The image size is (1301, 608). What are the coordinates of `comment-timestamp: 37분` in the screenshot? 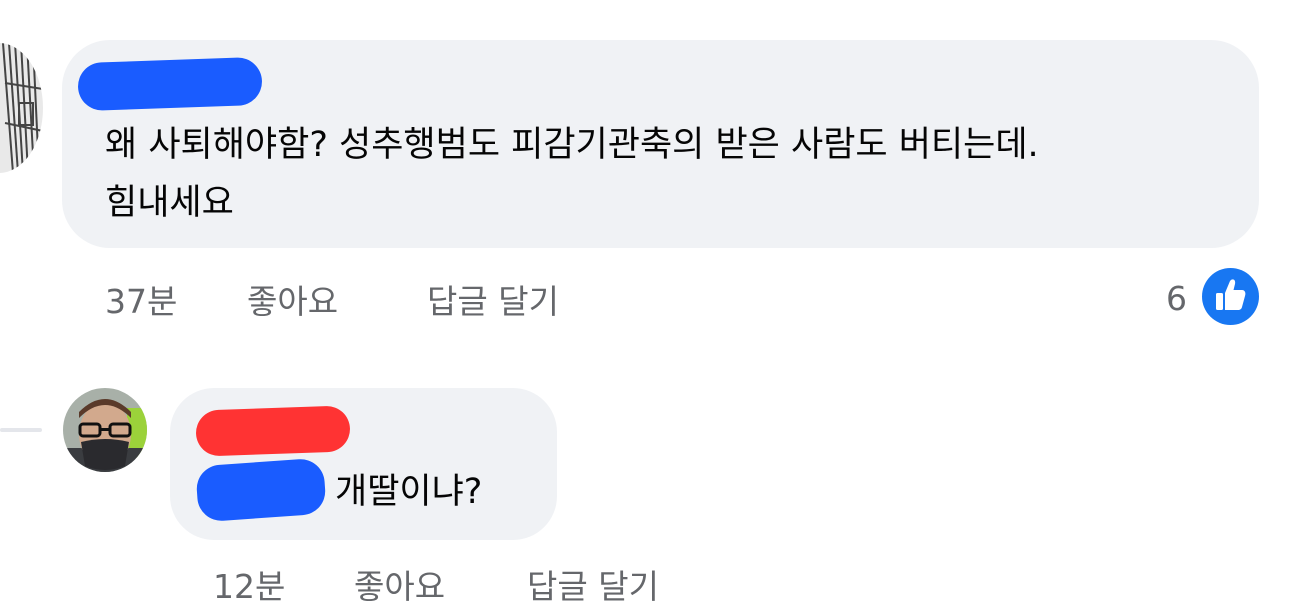 It's located at (141, 299).